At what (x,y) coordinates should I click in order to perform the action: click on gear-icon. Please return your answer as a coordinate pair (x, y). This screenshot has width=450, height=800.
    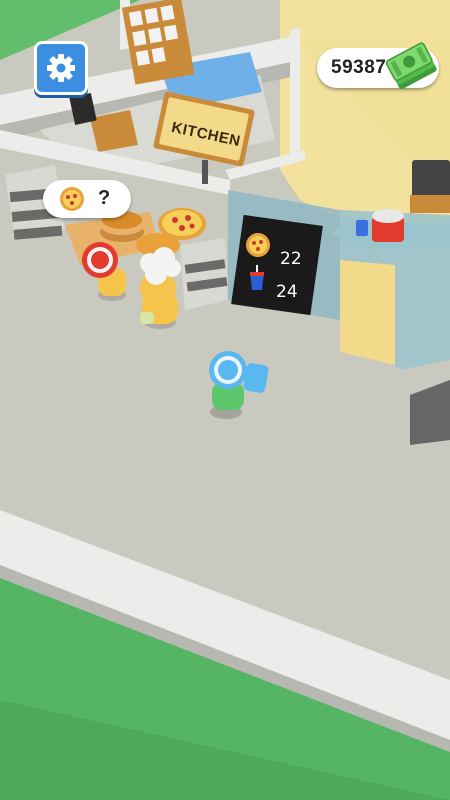
    Looking at the image, I should click on (61, 68).